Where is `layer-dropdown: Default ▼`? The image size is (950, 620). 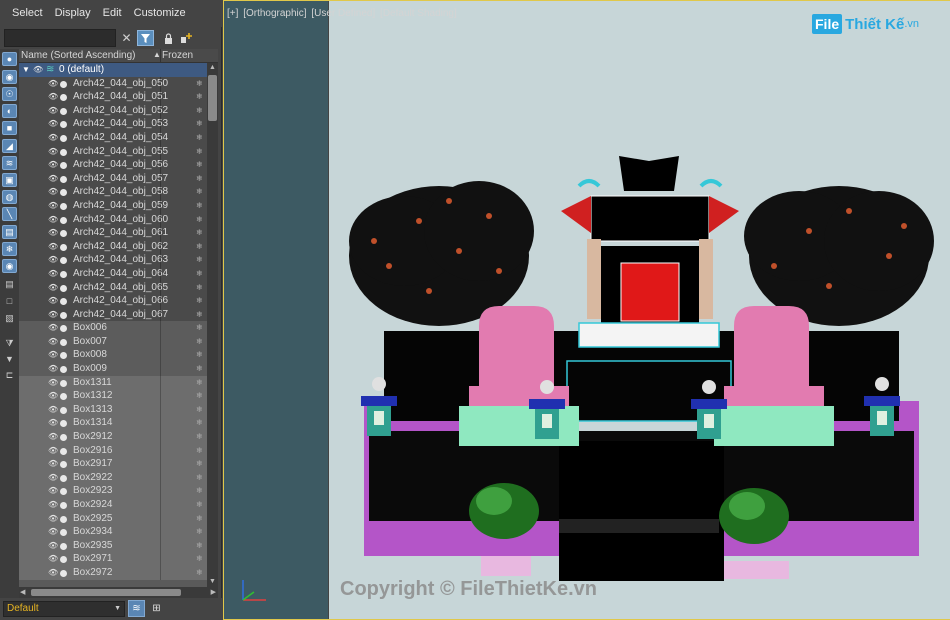 layer-dropdown: Default ▼ is located at coordinates (64, 609).